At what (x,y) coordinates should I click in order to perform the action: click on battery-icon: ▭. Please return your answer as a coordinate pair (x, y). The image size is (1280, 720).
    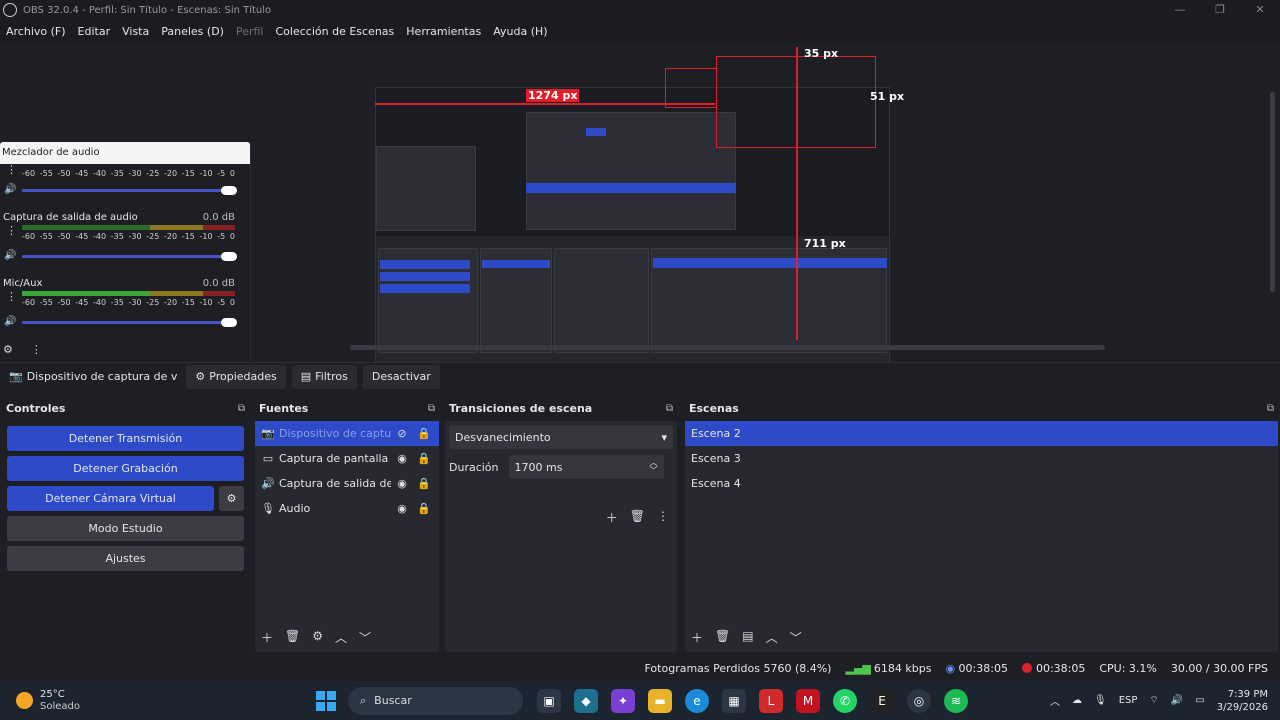
    Looking at the image, I should click on (1199, 700).